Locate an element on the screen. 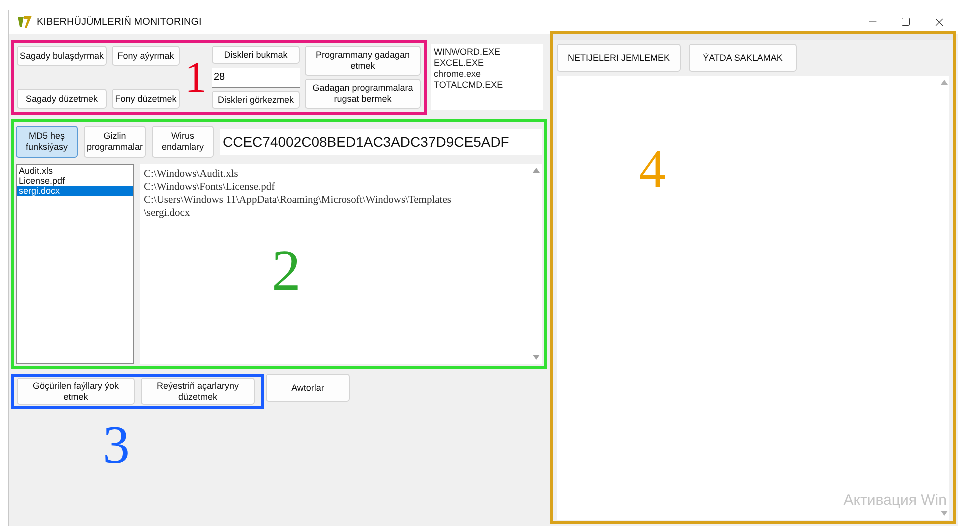  annotation-number: 2 is located at coordinates (286, 271).